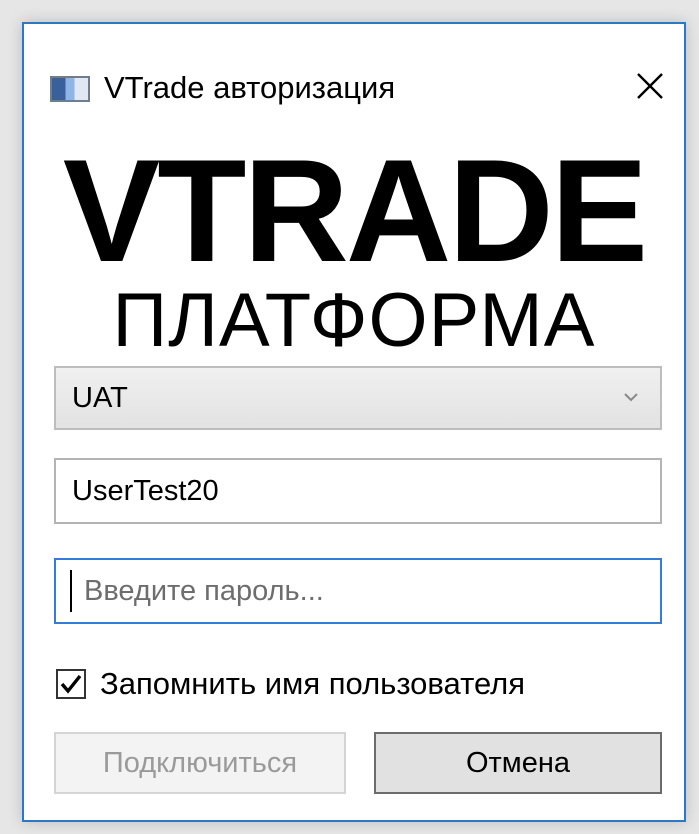 The height and width of the screenshot is (834, 699). I want to click on title-bar: VTrade авторизация, so click(354, 74).